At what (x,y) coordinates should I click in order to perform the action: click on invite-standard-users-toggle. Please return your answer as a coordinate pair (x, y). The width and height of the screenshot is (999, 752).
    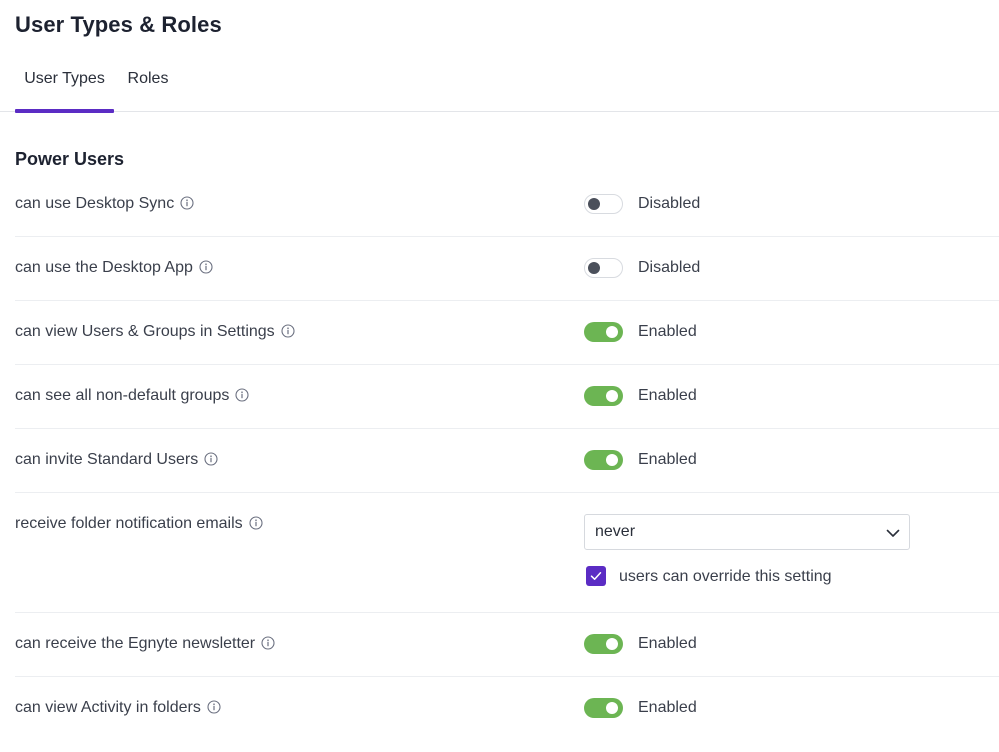
    Looking at the image, I should click on (603, 460).